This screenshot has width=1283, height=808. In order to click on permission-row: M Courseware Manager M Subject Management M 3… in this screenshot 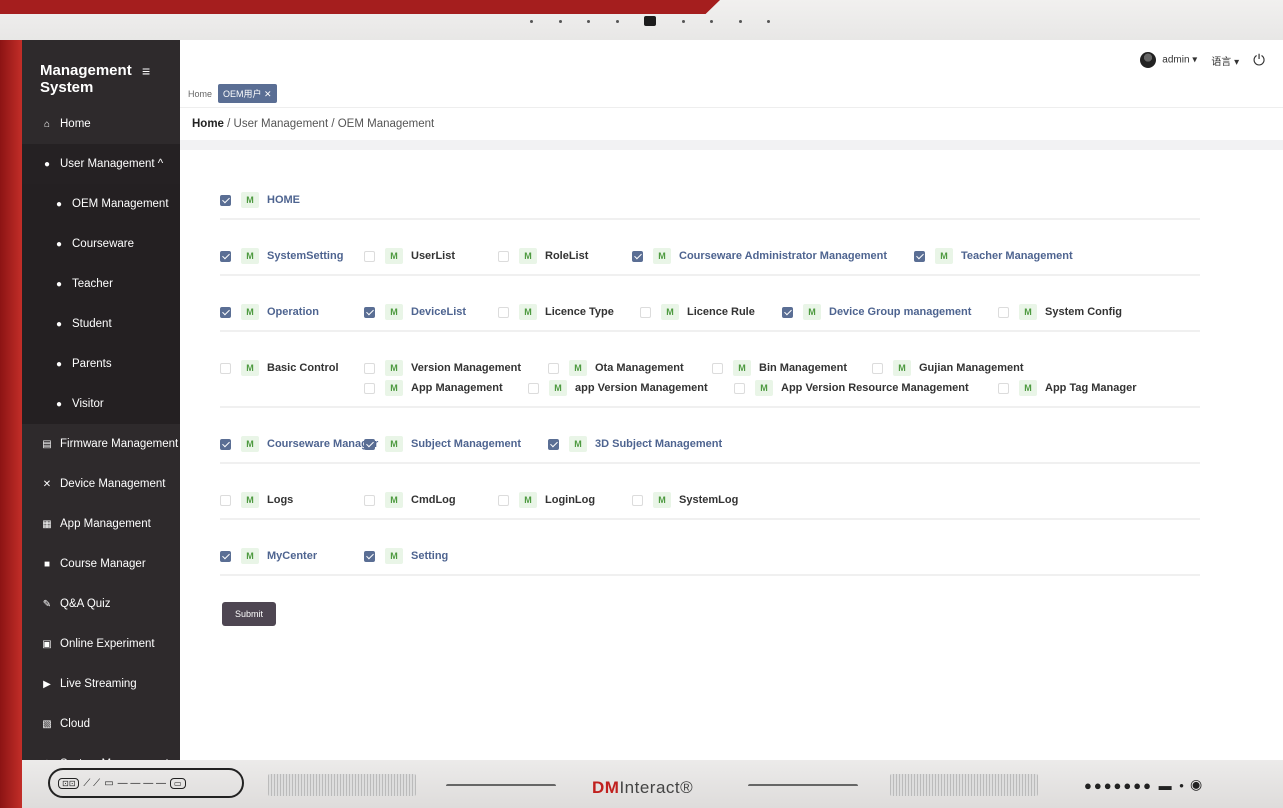, I will do `click(710, 446)`.